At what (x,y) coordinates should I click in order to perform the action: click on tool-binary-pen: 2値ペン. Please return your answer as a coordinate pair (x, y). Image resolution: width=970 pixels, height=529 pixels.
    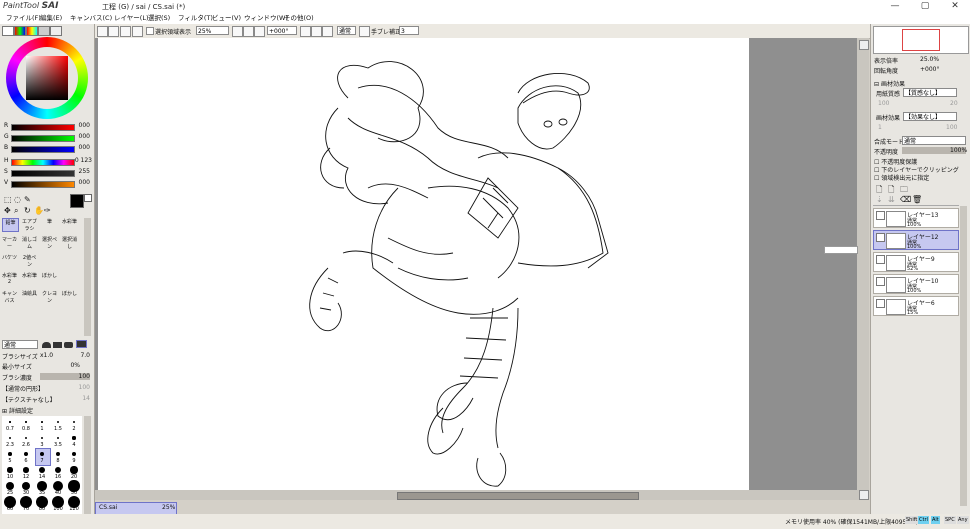
    Looking at the image, I should click on (29, 261).